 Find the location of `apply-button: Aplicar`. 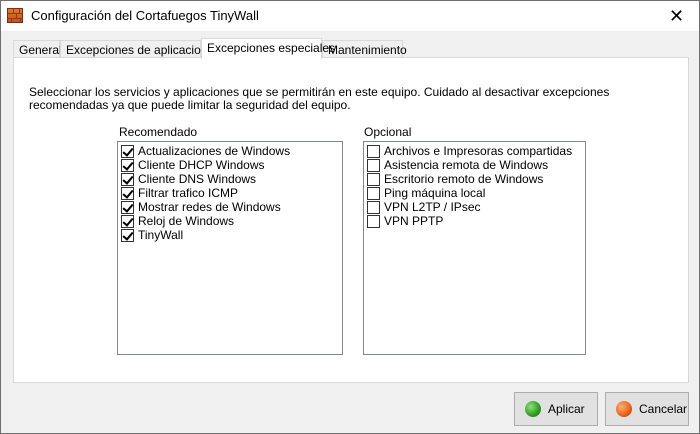

apply-button: Aplicar is located at coordinates (556, 409).